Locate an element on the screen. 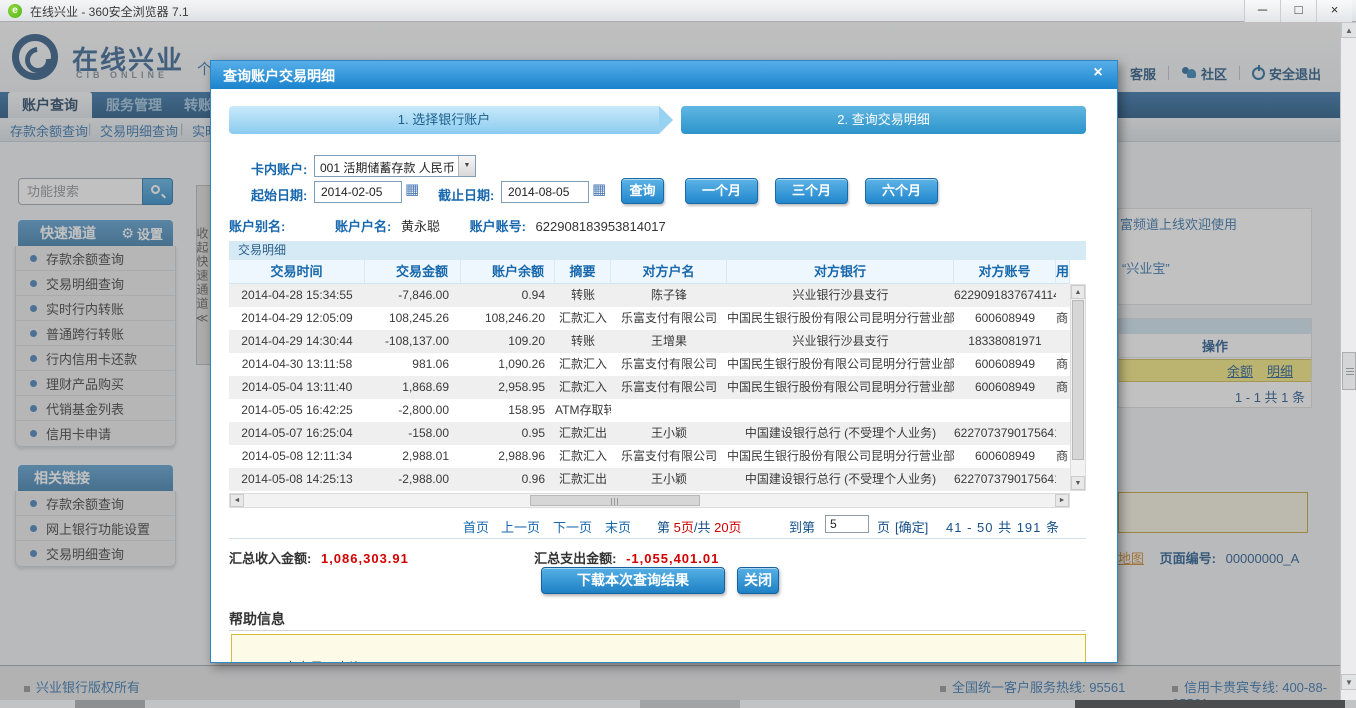 This screenshot has height=708, width=1356. total-income-value: 1,086,303.91 is located at coordinates (364, 558).